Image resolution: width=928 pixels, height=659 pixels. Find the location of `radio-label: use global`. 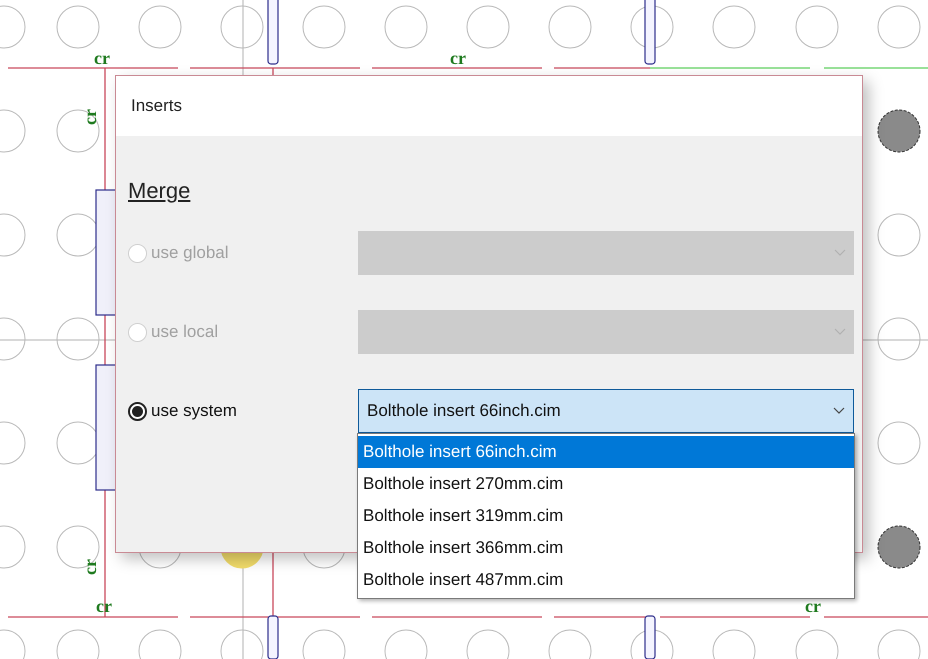

radio-label: use global is located at coordinates (190, 253).